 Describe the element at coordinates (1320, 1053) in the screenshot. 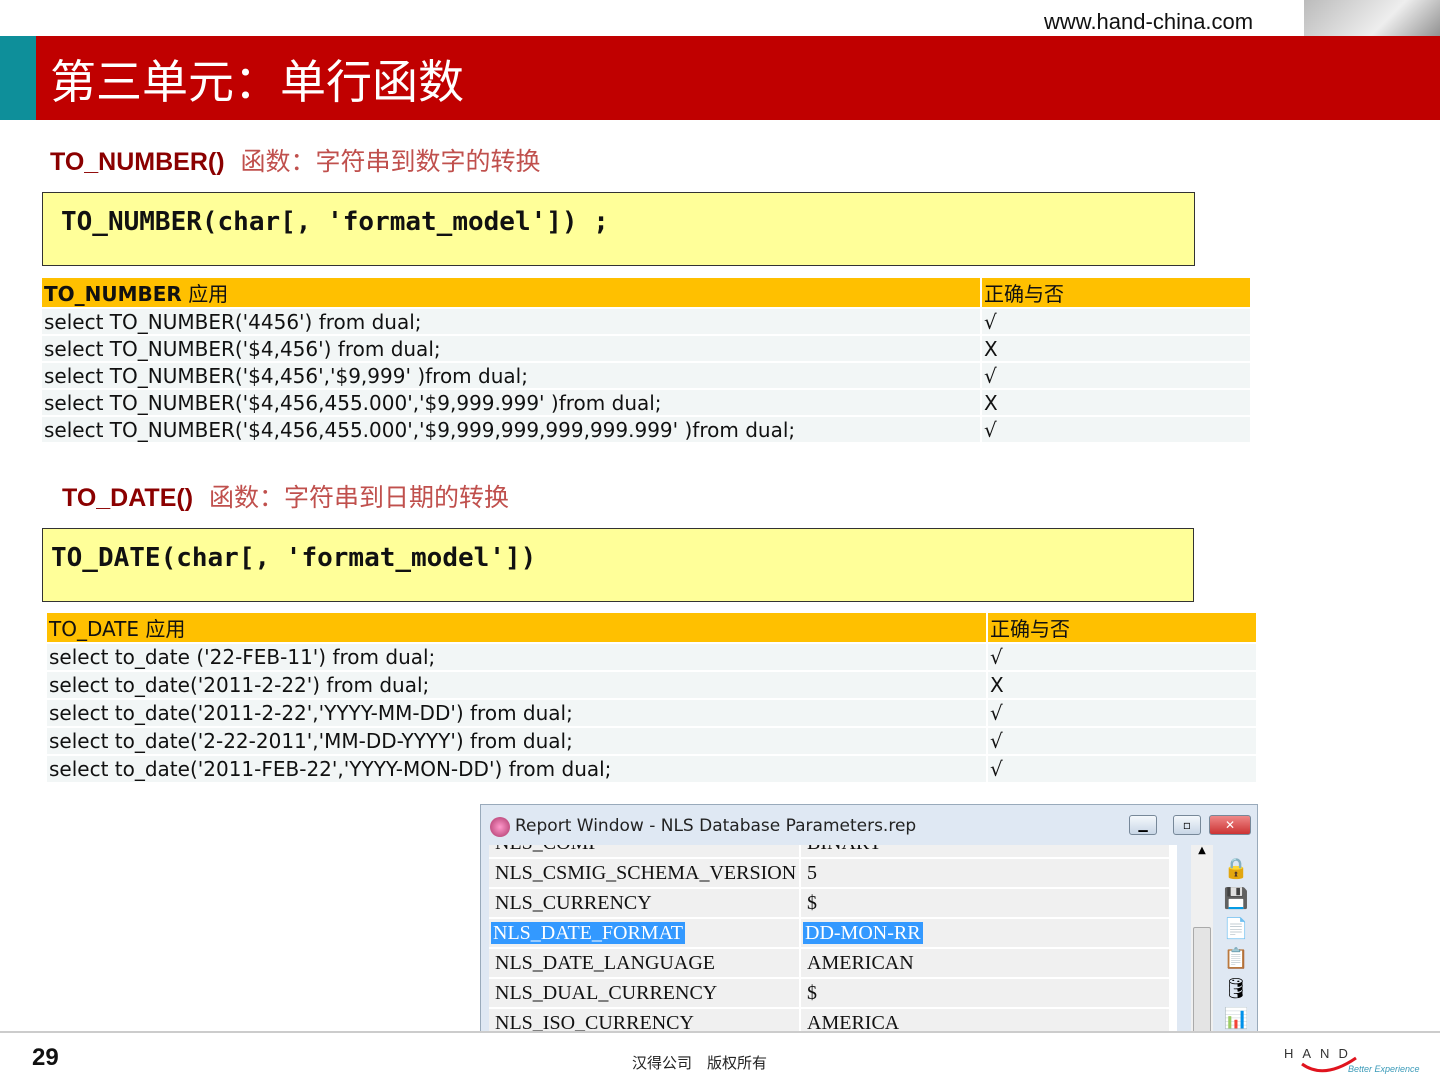

I see `svg-text: HAND` at that location.